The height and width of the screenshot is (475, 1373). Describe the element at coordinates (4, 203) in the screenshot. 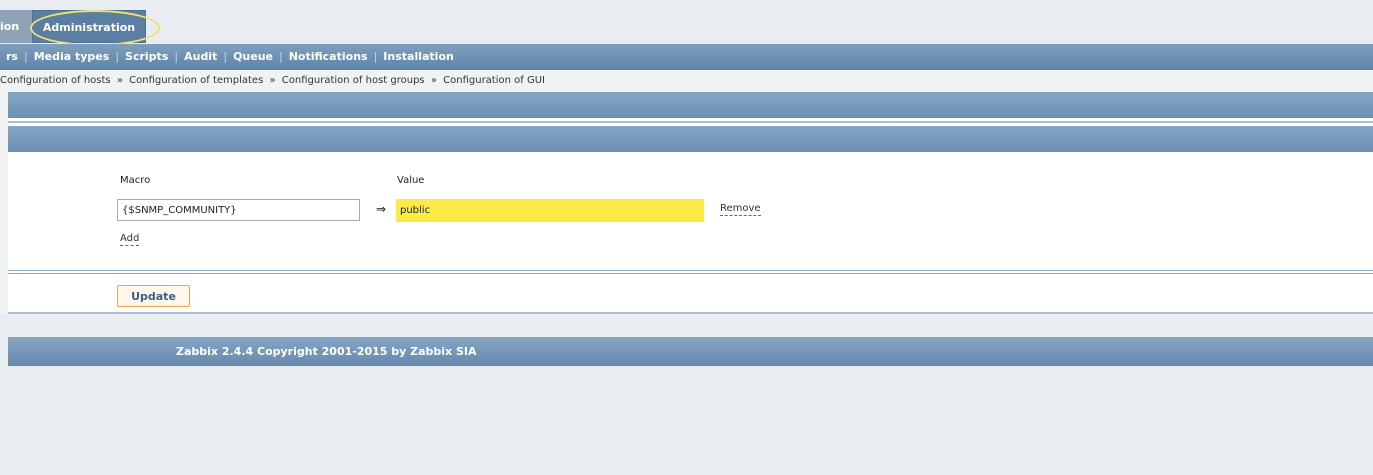

I see `left-gutter` at that location.